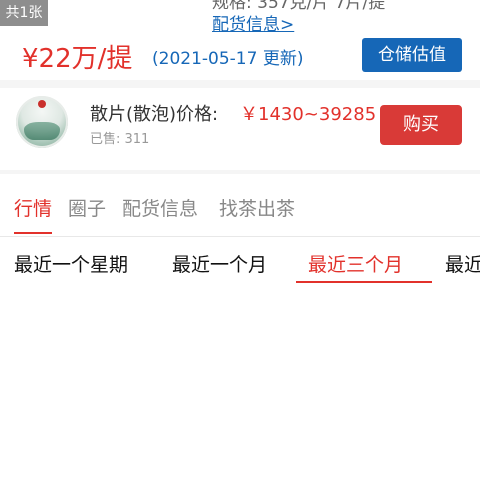 This screenshot has height=480, width=480. What do you see at coordinates (462, 263) in the screenshot?
I see `period-more: 最近` at bounding box center [462, 263].